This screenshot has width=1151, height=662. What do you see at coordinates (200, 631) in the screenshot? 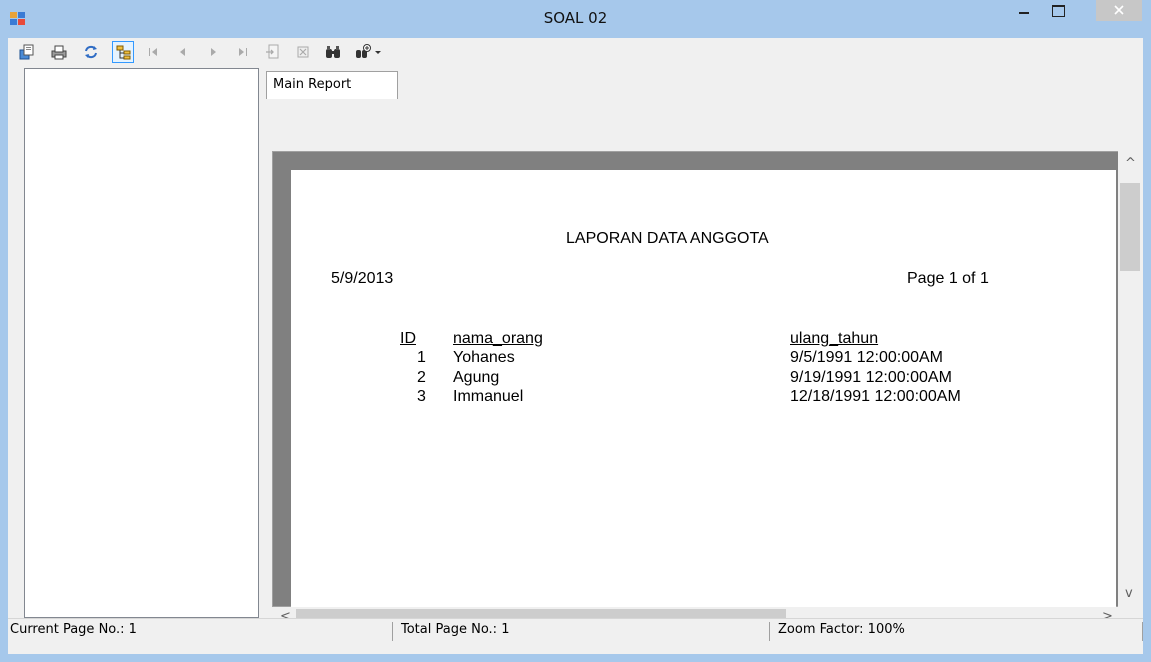
I see `current-page-status: Current Page No.: 1` at bounding box center [200, 631].